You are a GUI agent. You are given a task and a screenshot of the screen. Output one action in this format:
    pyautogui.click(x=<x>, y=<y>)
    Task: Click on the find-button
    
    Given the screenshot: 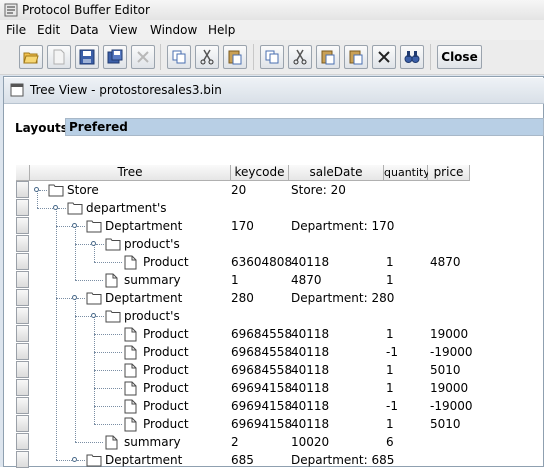 What is the action you would take?
    pyautogui.click(x=412, y=57)
    